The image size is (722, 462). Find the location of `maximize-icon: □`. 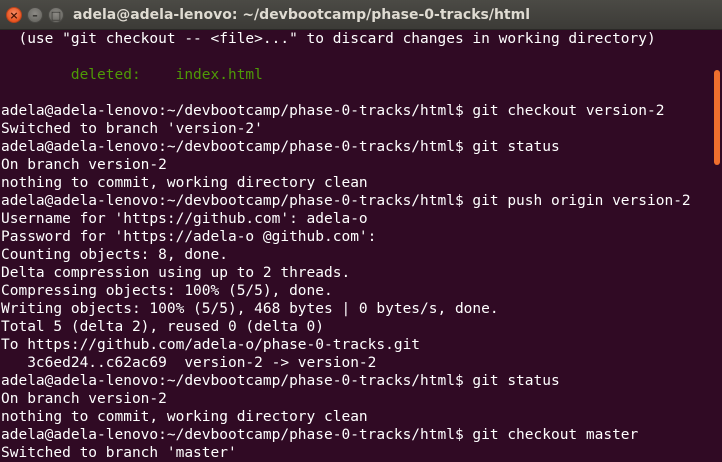

maximize-icon: □ is located at coordinates (56, 15).